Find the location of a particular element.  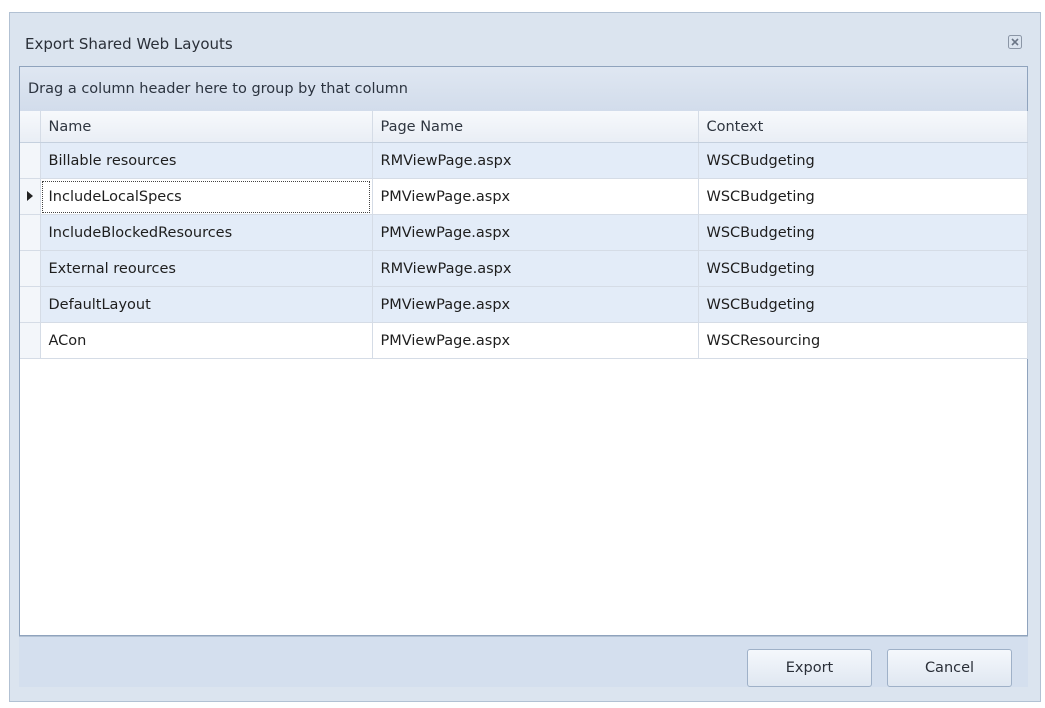

row-indicator-header is located at coordinates (30, 127).